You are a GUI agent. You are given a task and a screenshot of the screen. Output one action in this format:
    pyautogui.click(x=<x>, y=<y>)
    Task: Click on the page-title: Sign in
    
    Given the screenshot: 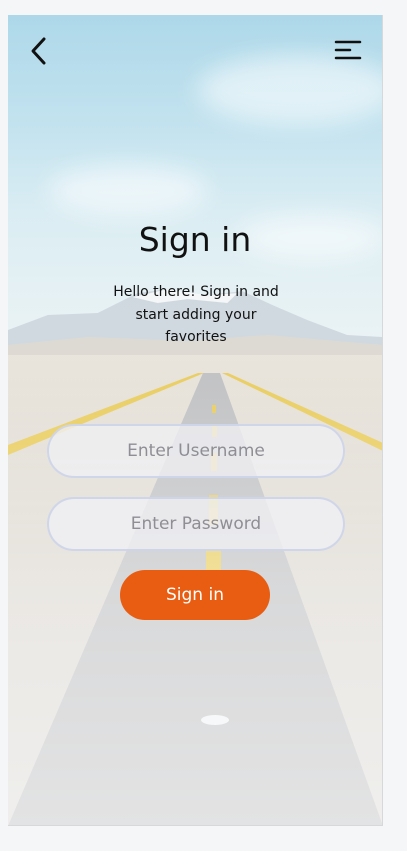 What is the action you would take?
    pyautogui.click(x=195, y=239)
    